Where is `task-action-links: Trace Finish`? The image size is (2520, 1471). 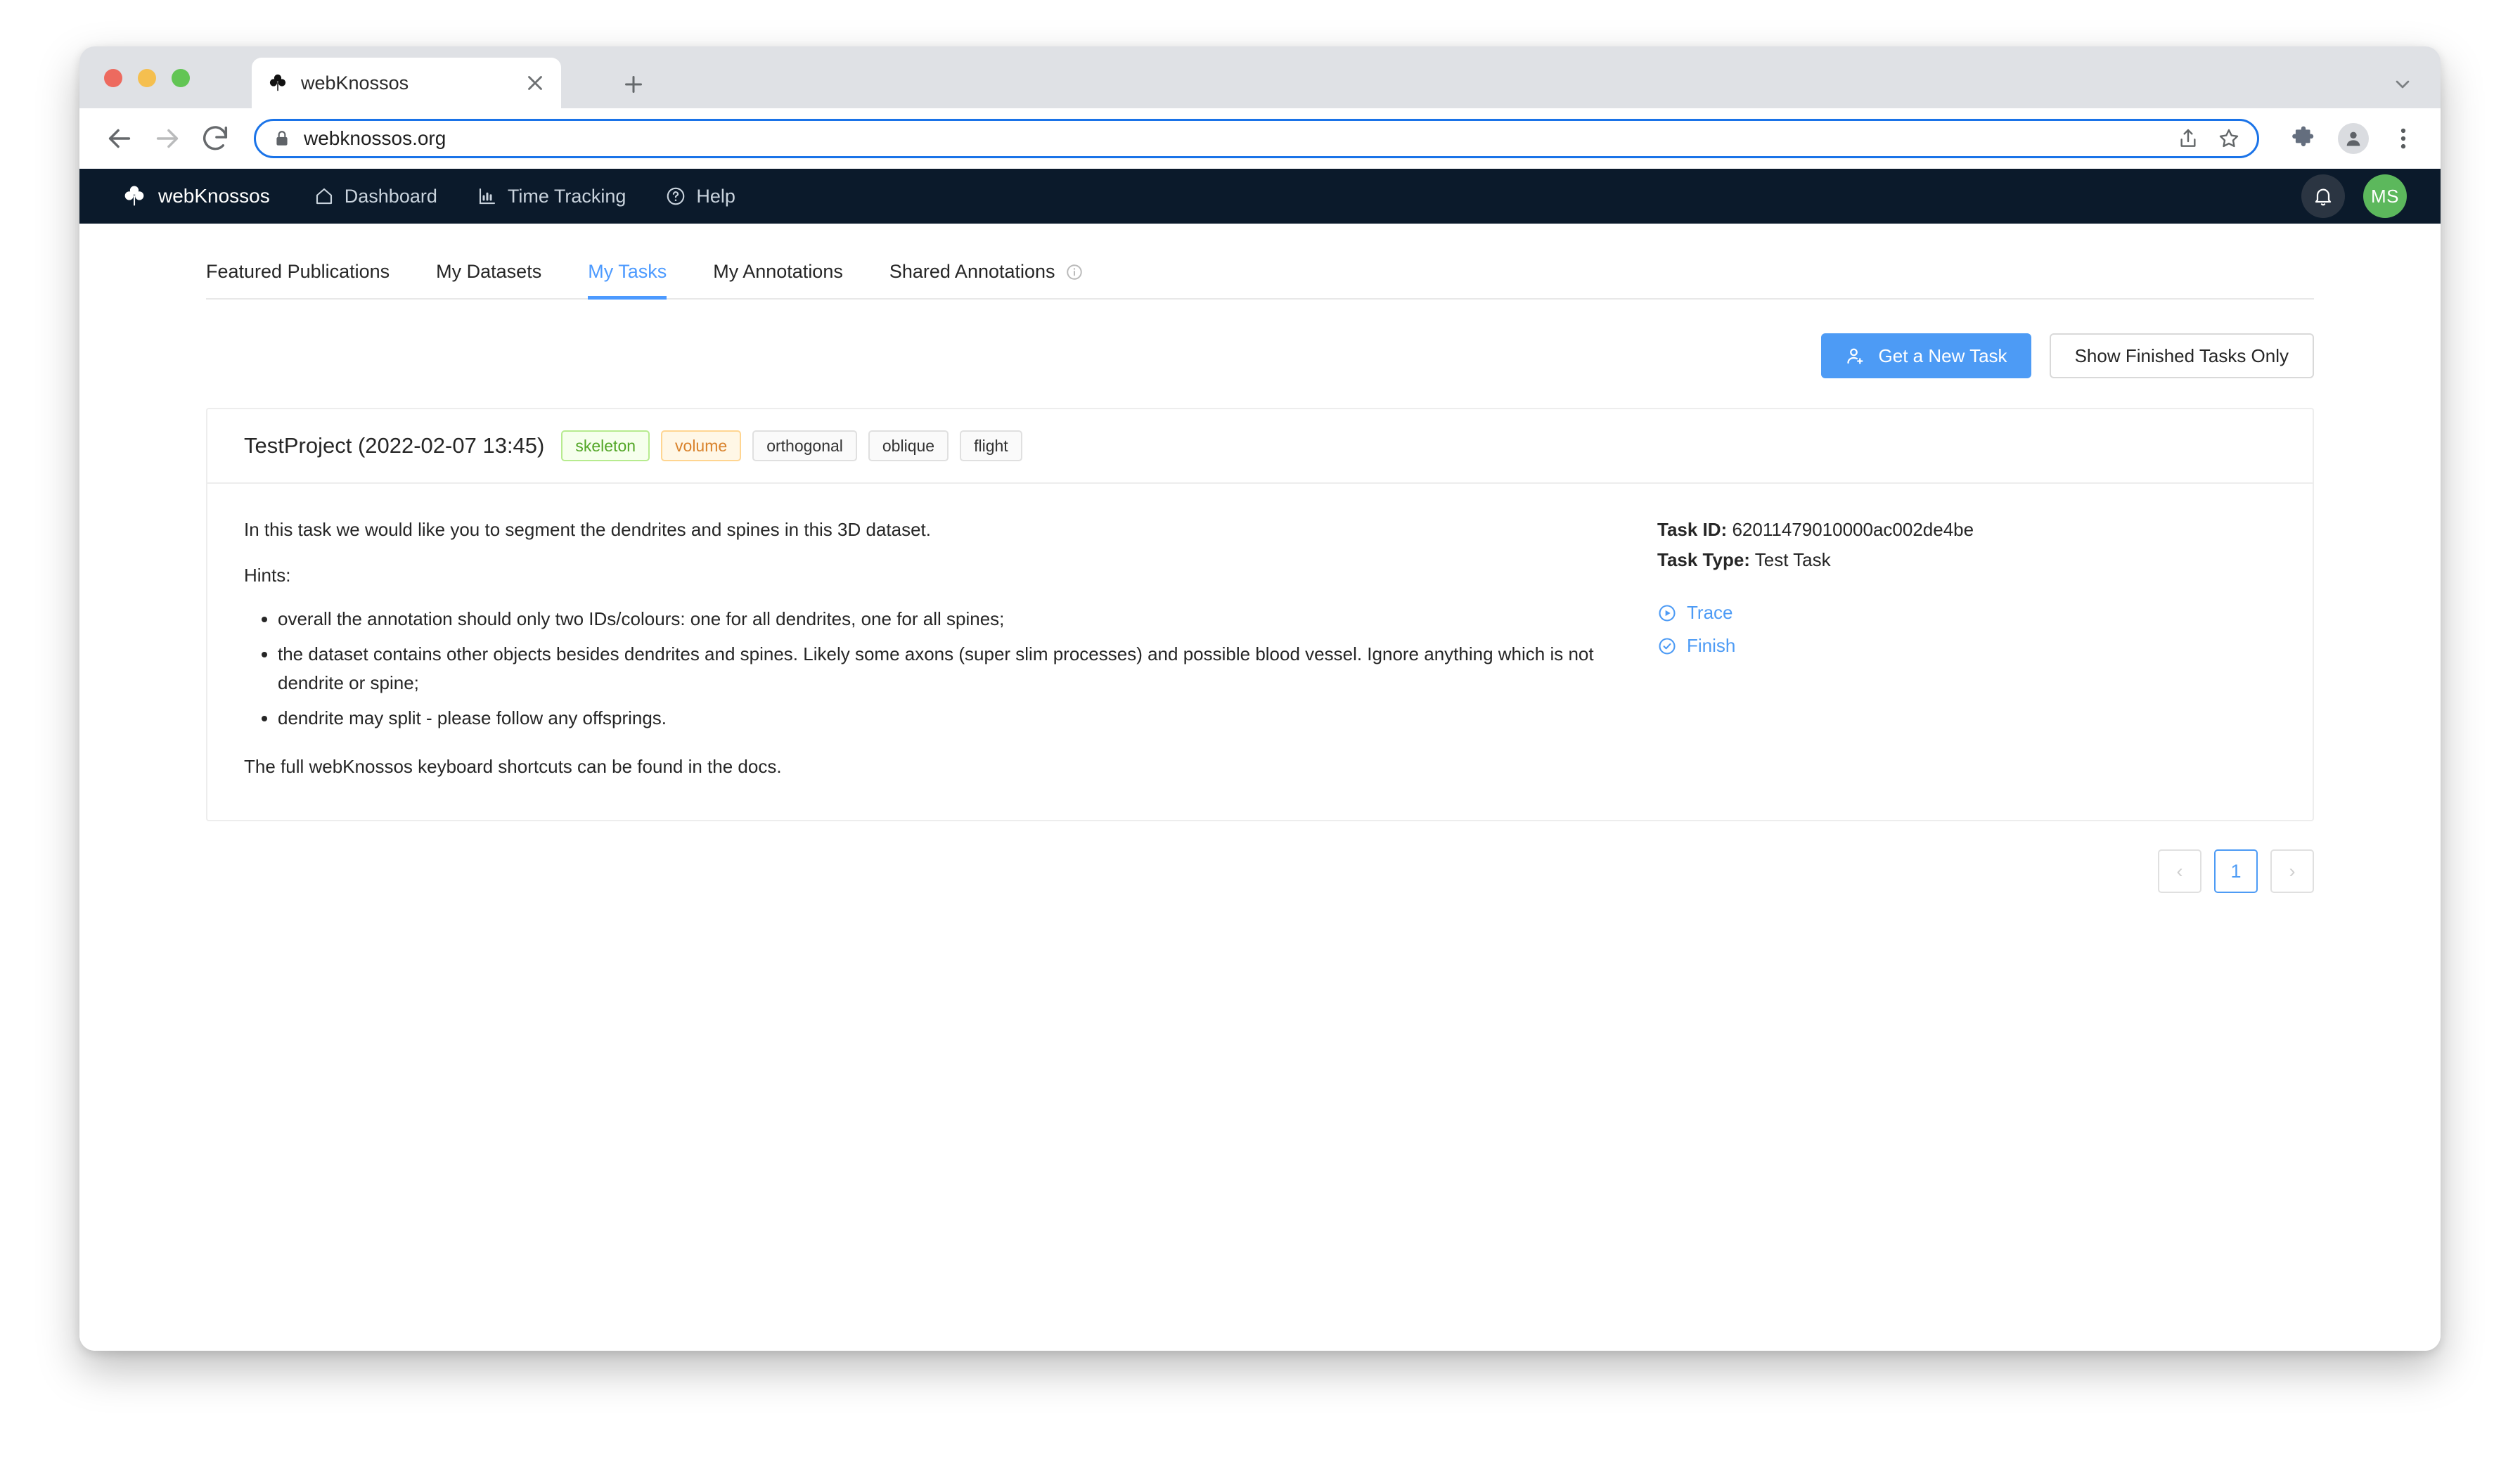
task-action-links: Trace Finish is located at coordinates (1967, 629).